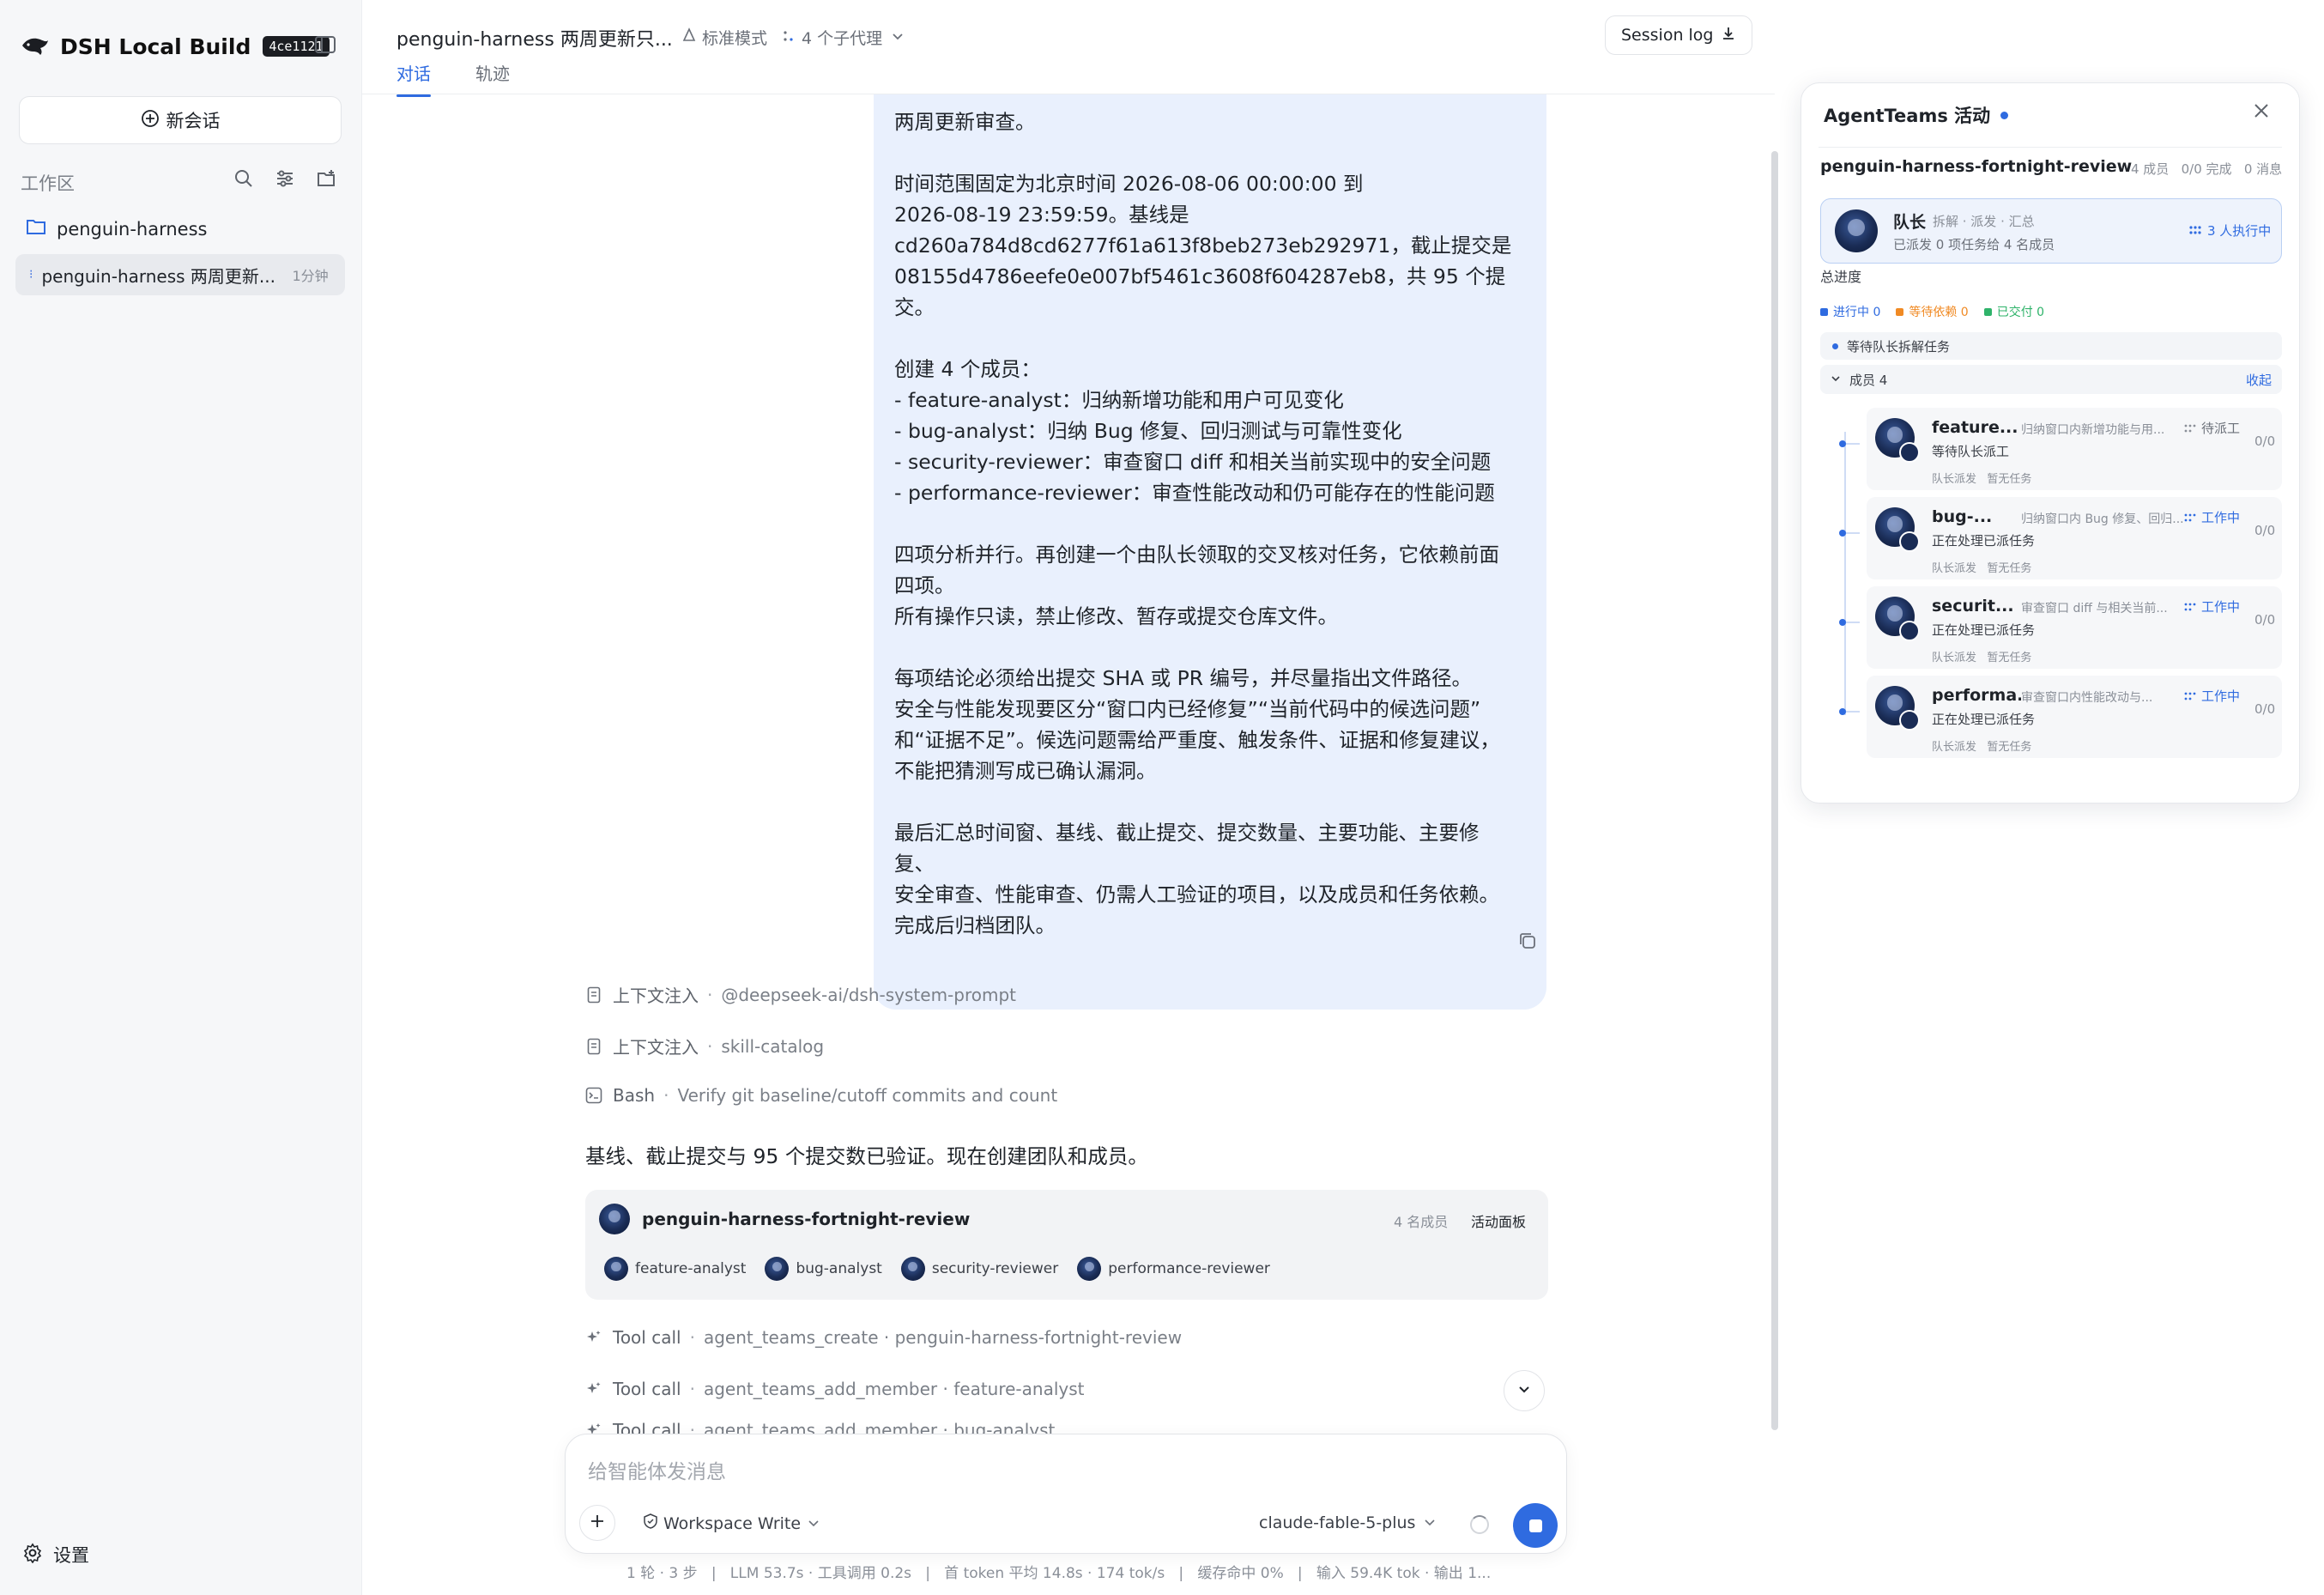 The width and height of the screenshot is (2324, 1595). I want to click on legend-item: 进行中 0, so click(1850, 311).